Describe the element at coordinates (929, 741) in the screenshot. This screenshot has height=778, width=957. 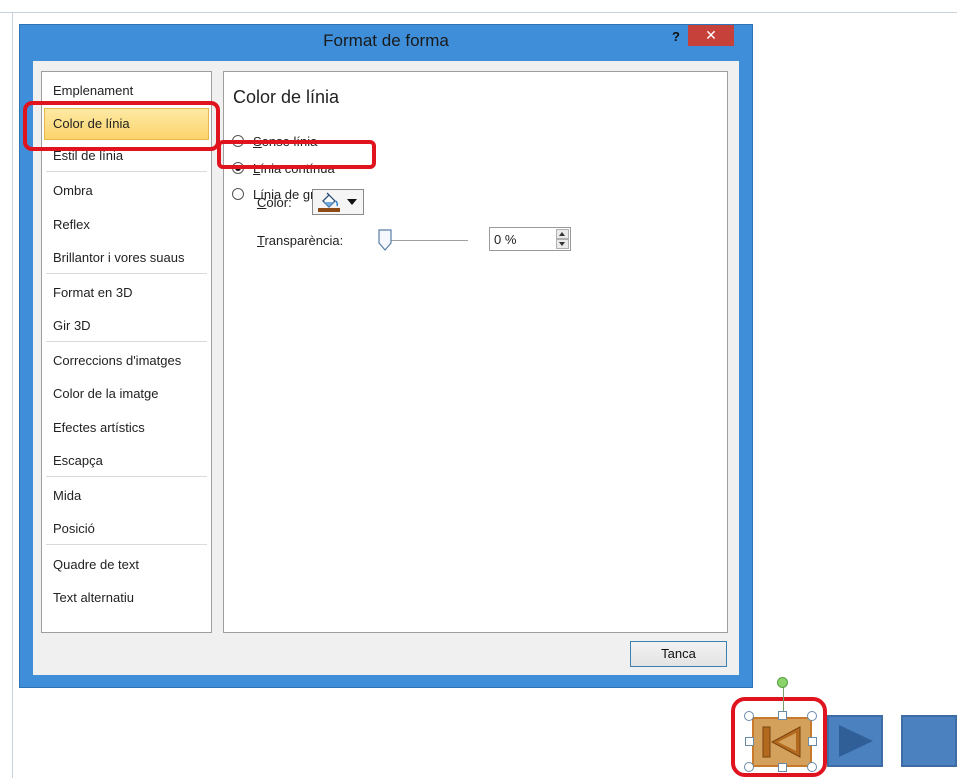
I see `stop-action-button` at that location.